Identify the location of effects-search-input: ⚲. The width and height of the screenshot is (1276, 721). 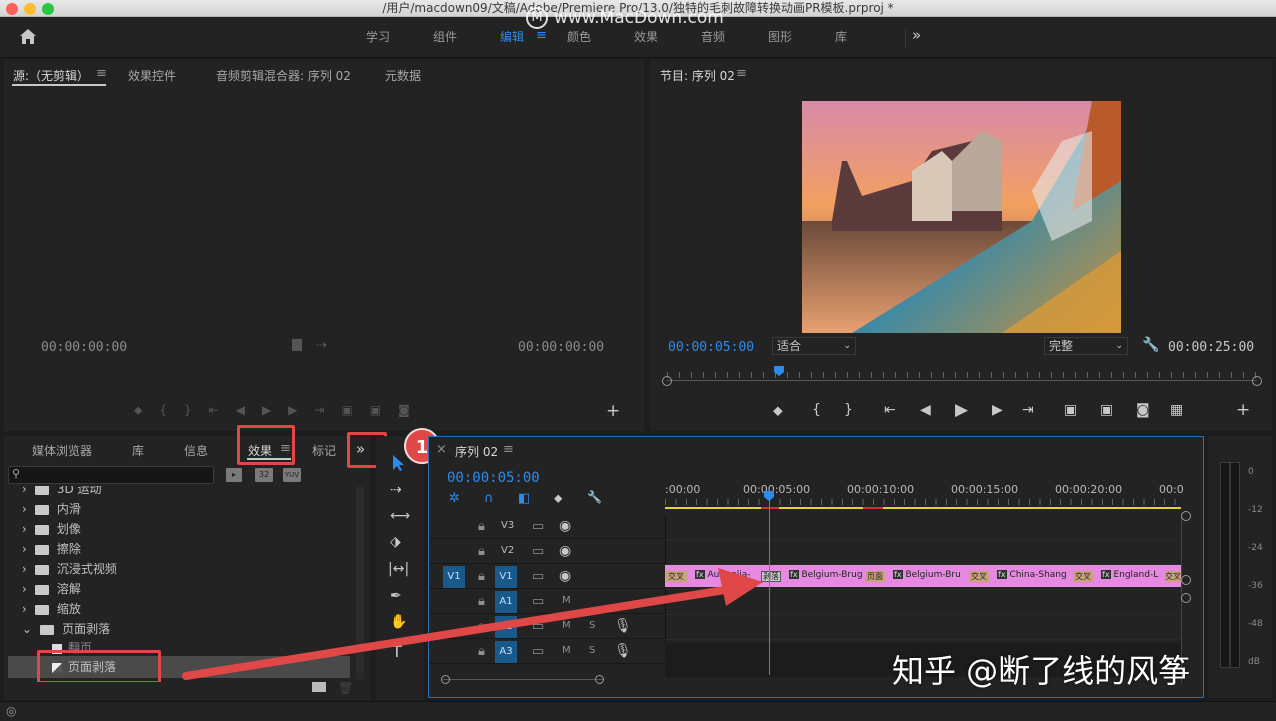
(111, 475).